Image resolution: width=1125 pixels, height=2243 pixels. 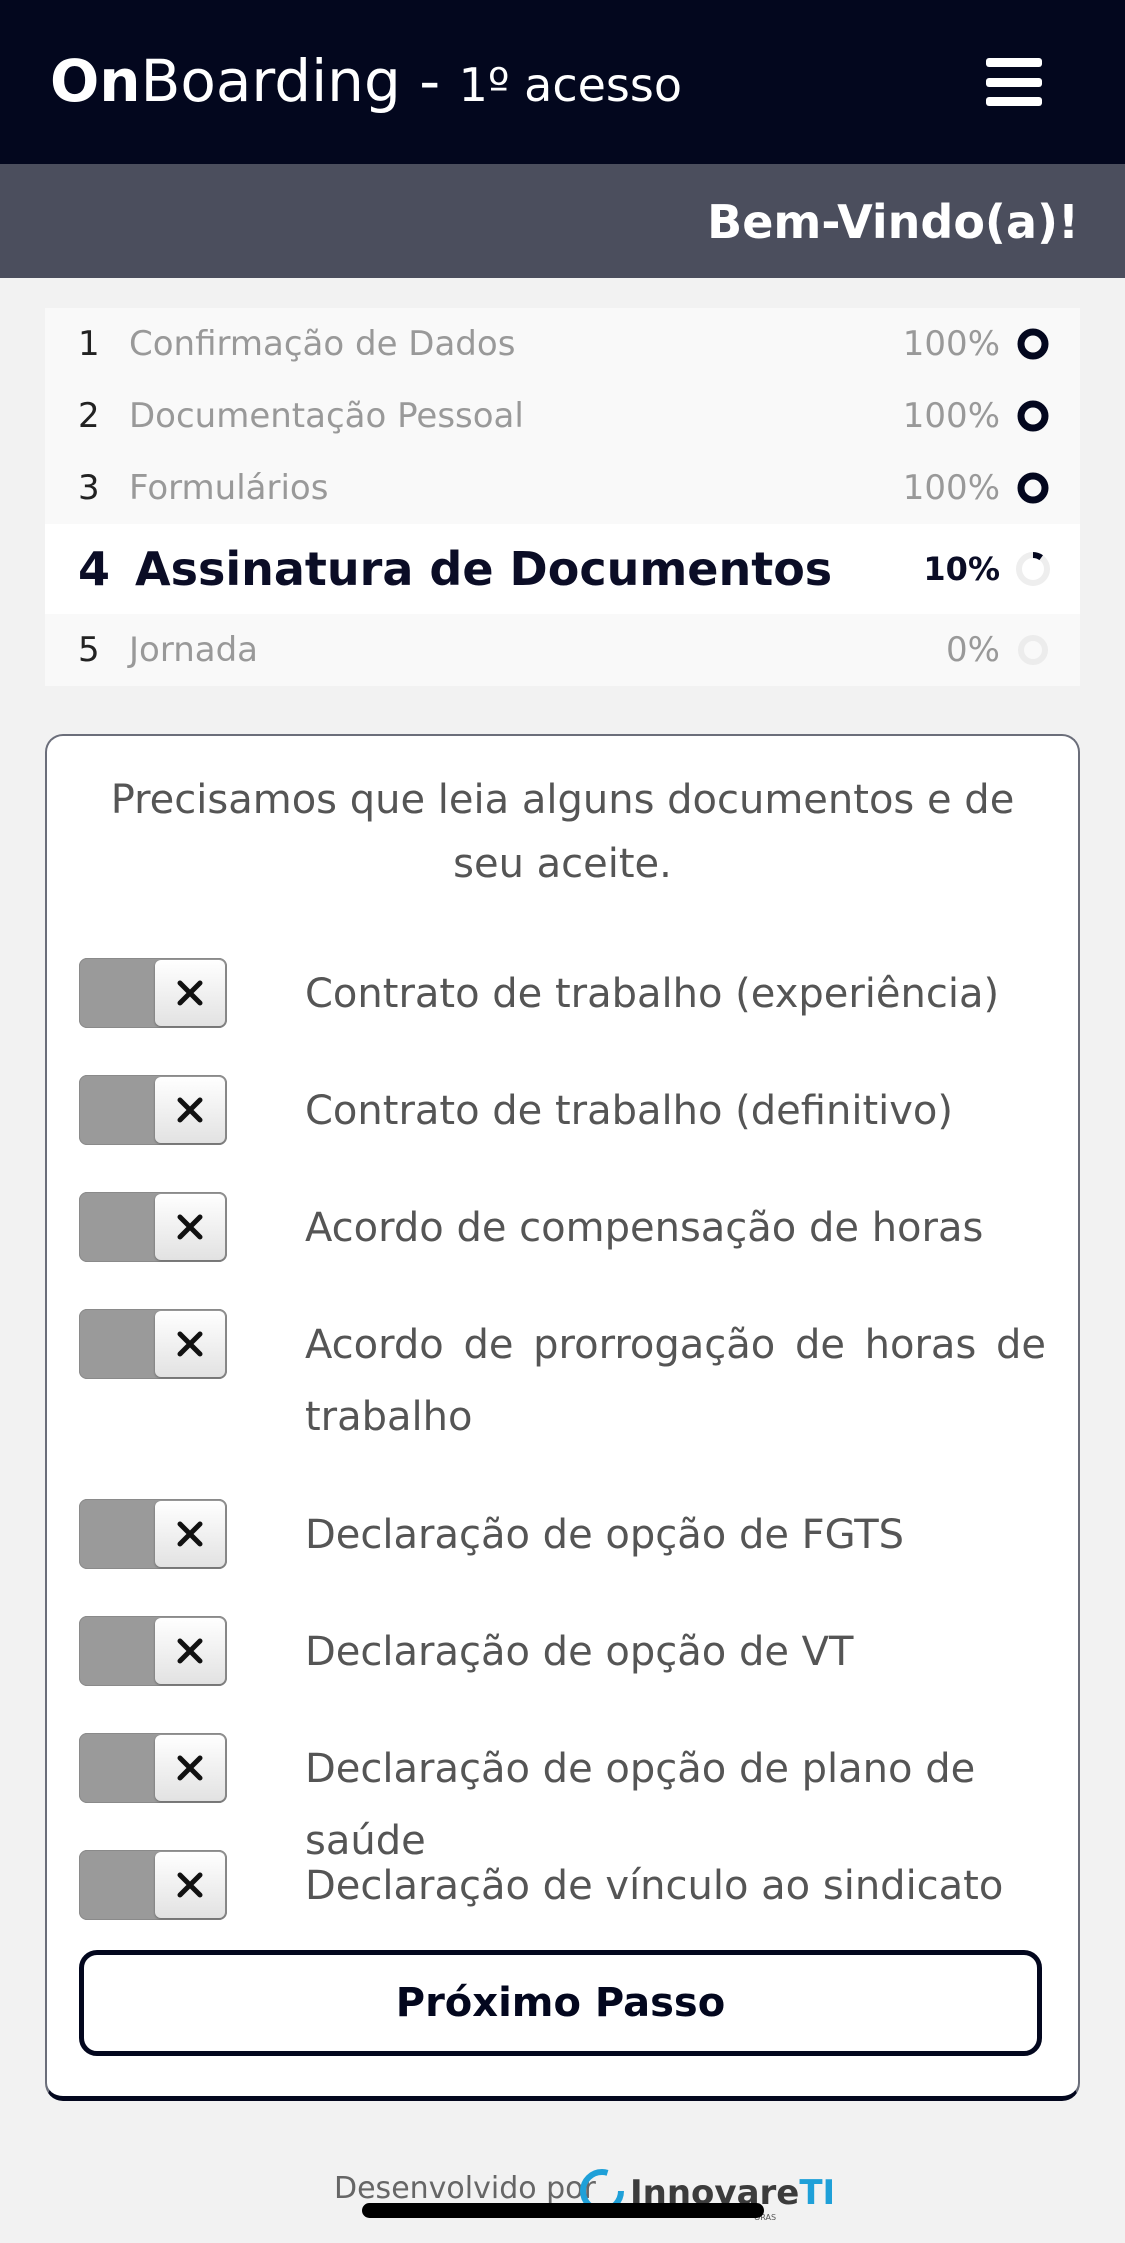 I want to click on step-number: 5, so click(x=89, y=650).